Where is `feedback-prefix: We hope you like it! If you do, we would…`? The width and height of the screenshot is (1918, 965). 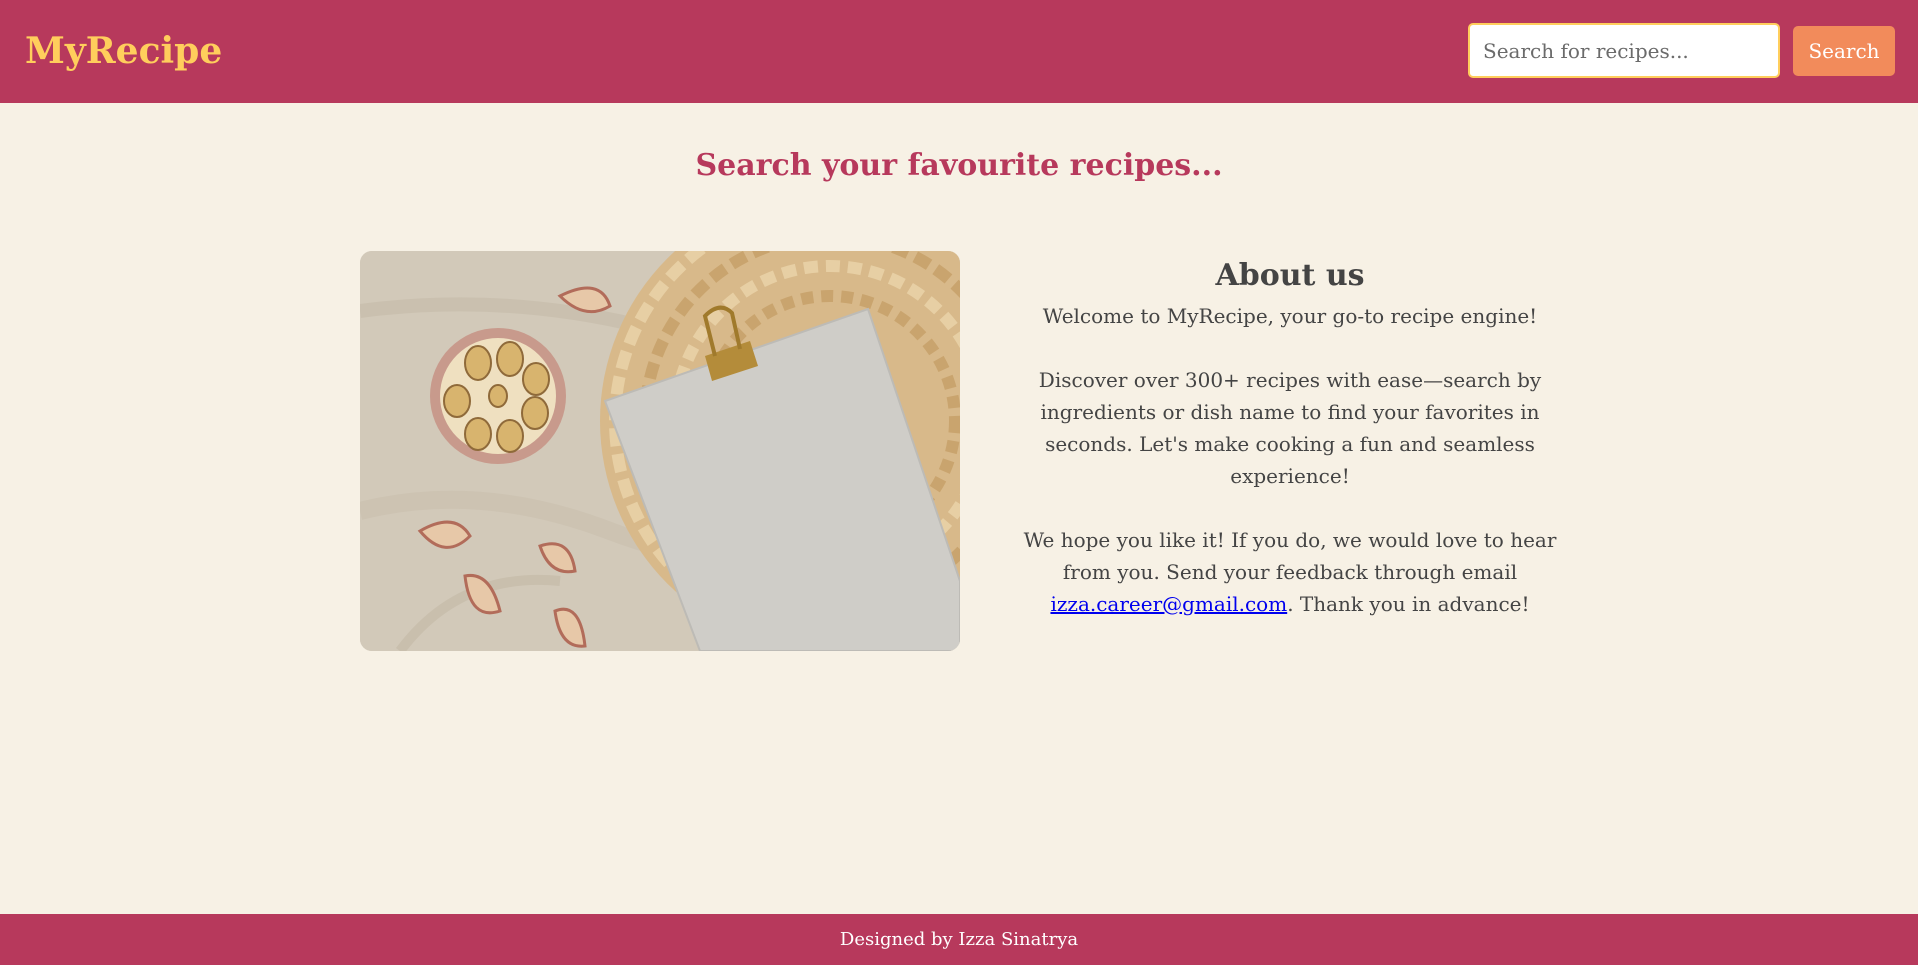 feedback-prefix: We hope you like it! If you do, we would… is located at coordinates (1290, 556).